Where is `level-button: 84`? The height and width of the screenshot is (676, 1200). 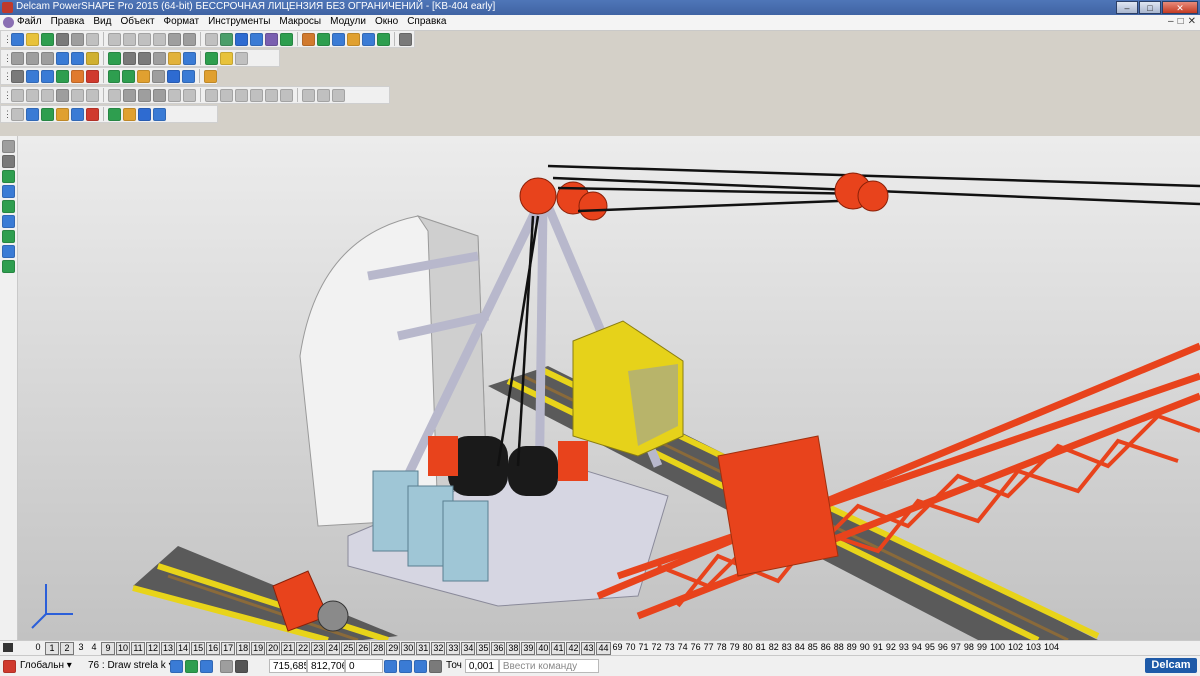
level-button: 84 is located at coordinates (800, 647).